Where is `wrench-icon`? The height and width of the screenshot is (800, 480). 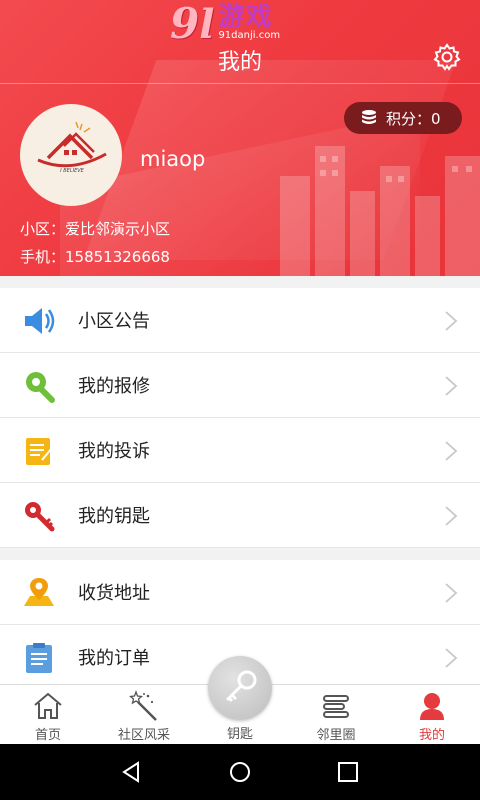 wrench-icon is located at coordinates (40, 387).